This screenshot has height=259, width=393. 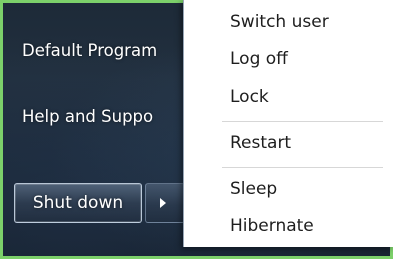 I want to click on shut-down-label: Shut down, so click(x=78, y=203).